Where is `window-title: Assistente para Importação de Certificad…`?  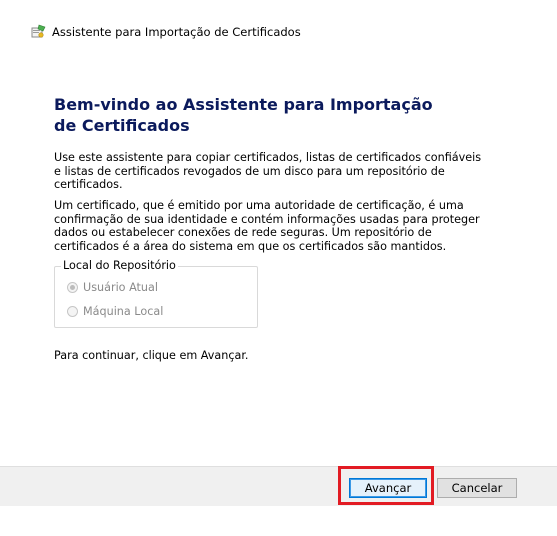 window-title: Assistente para Importação de Certificad… is located at coordinates (176, 32).